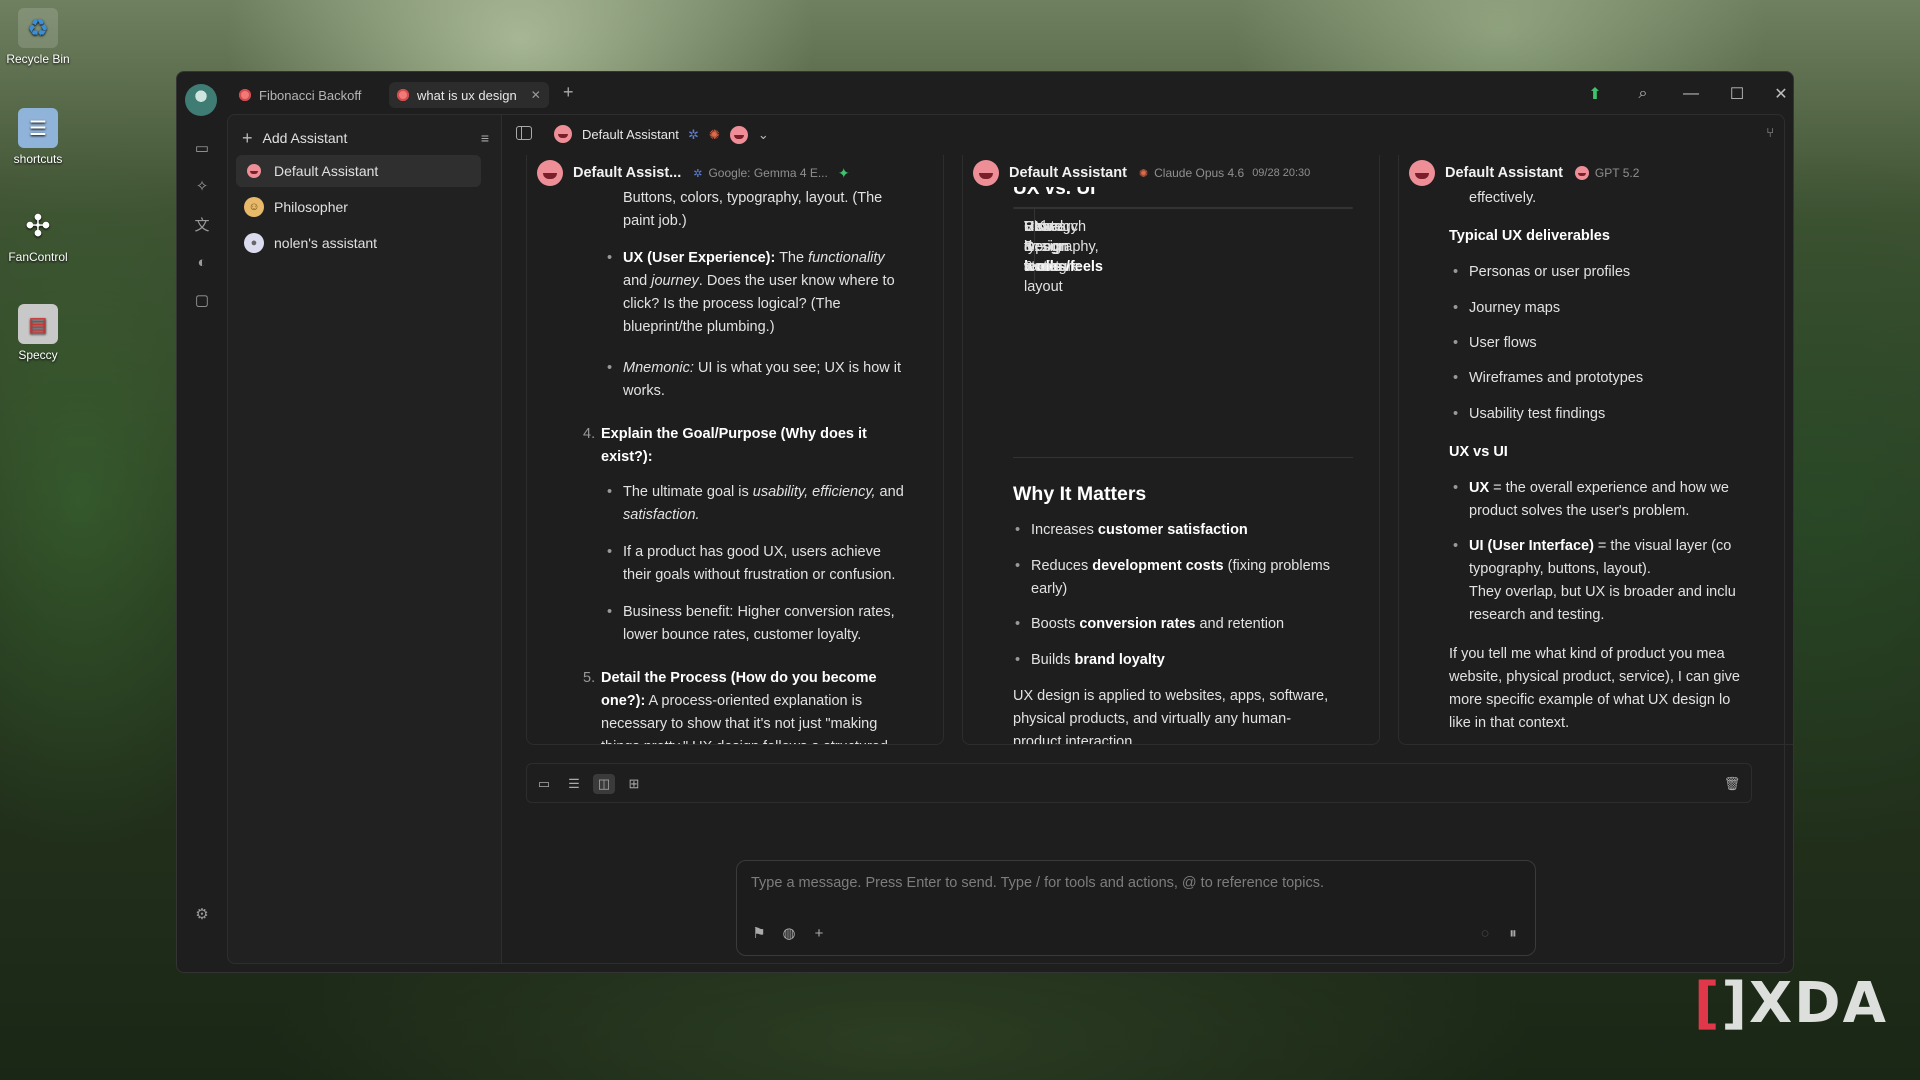  I want to click on globe-icon: ◍, so click(789, 933).